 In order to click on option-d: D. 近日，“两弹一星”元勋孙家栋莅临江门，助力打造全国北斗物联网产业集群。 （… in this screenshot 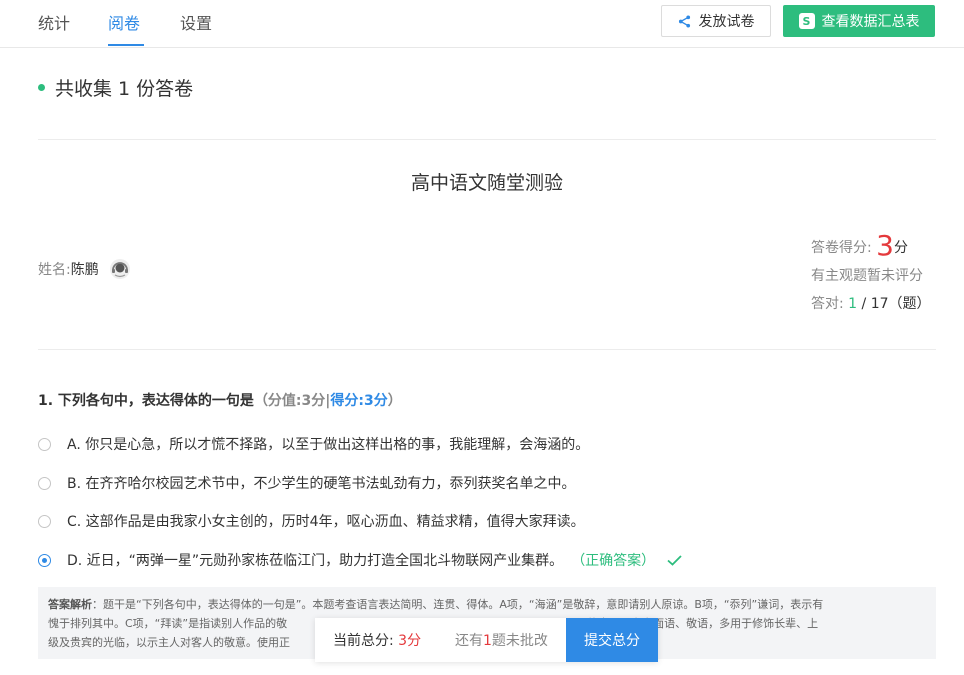, I will do `click(360, 560)`.